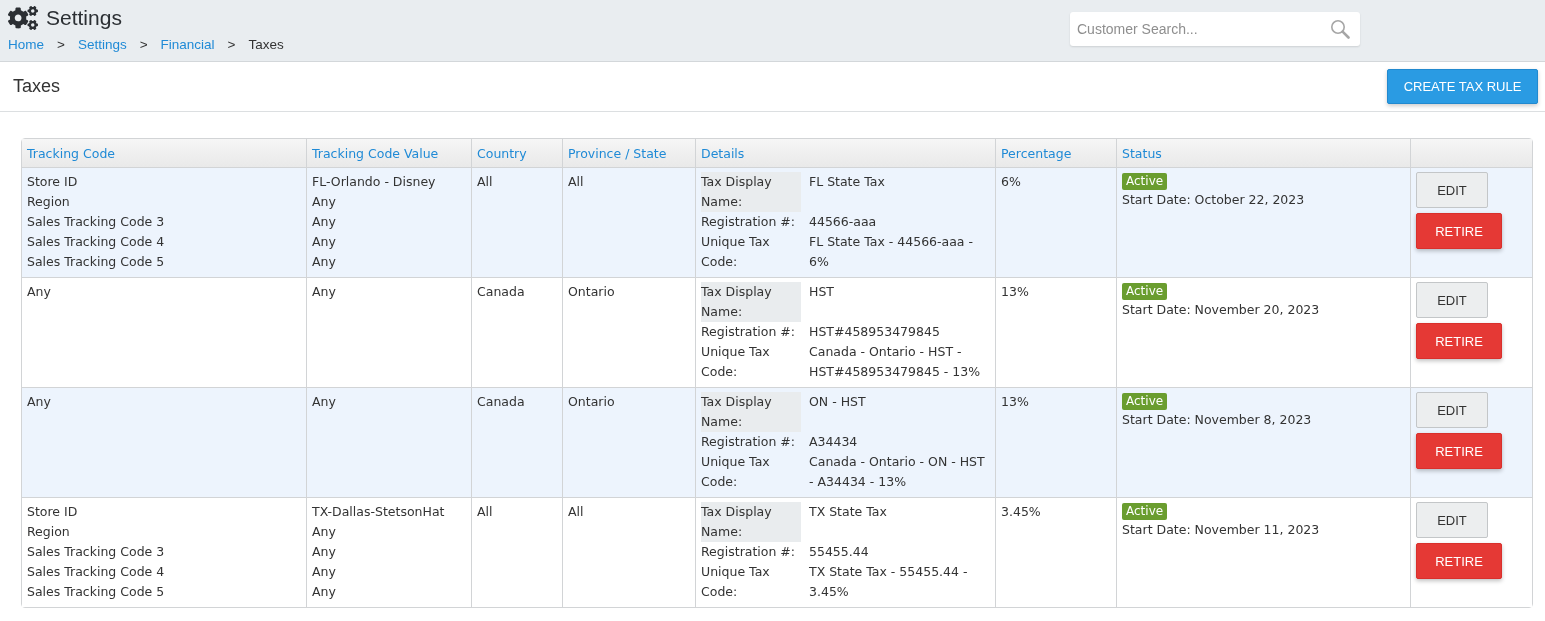 This screenshot has width=1545, height=621. Describe the element at coordinates (1264, 153) in the screenshot. I see `column-header: Status` at that location.